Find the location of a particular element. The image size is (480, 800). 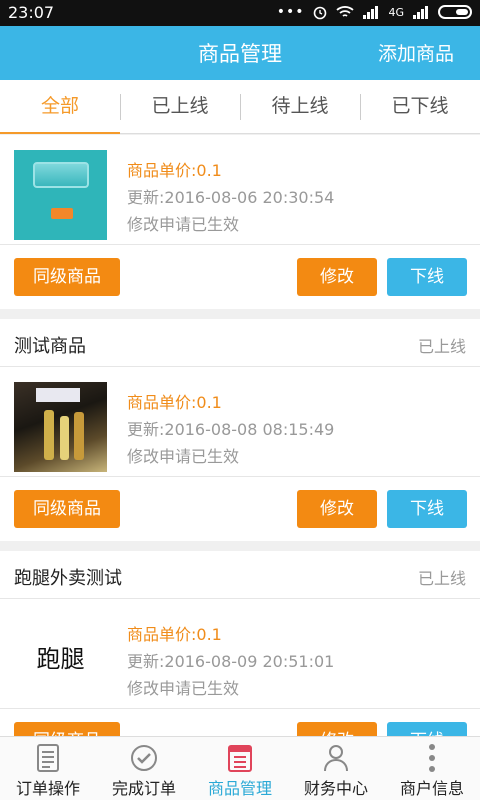

product-body: 商品单价:0.1 更新:2016-08-08 08:15:49 修改申请已生效 is located at coordinates (240, 422).